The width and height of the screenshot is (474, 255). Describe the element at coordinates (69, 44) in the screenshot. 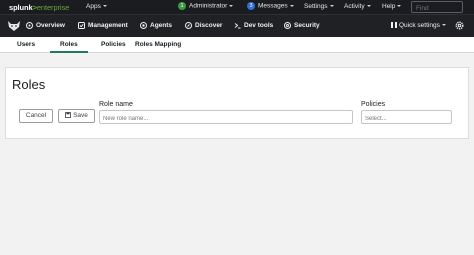

I see `tab-roles: Roles` at that location.